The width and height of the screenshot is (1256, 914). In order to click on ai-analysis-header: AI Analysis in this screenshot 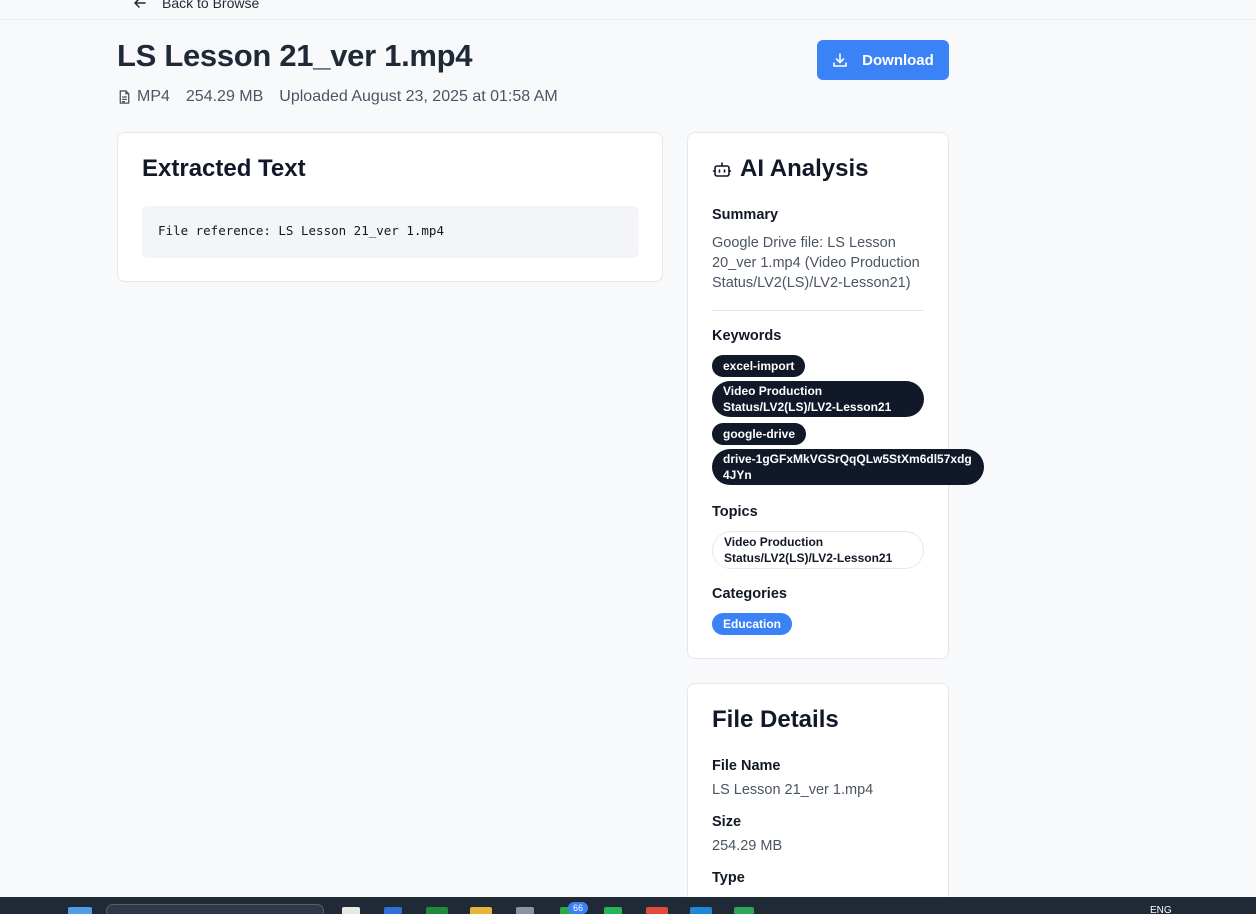, I will do `click(790, 169)`.